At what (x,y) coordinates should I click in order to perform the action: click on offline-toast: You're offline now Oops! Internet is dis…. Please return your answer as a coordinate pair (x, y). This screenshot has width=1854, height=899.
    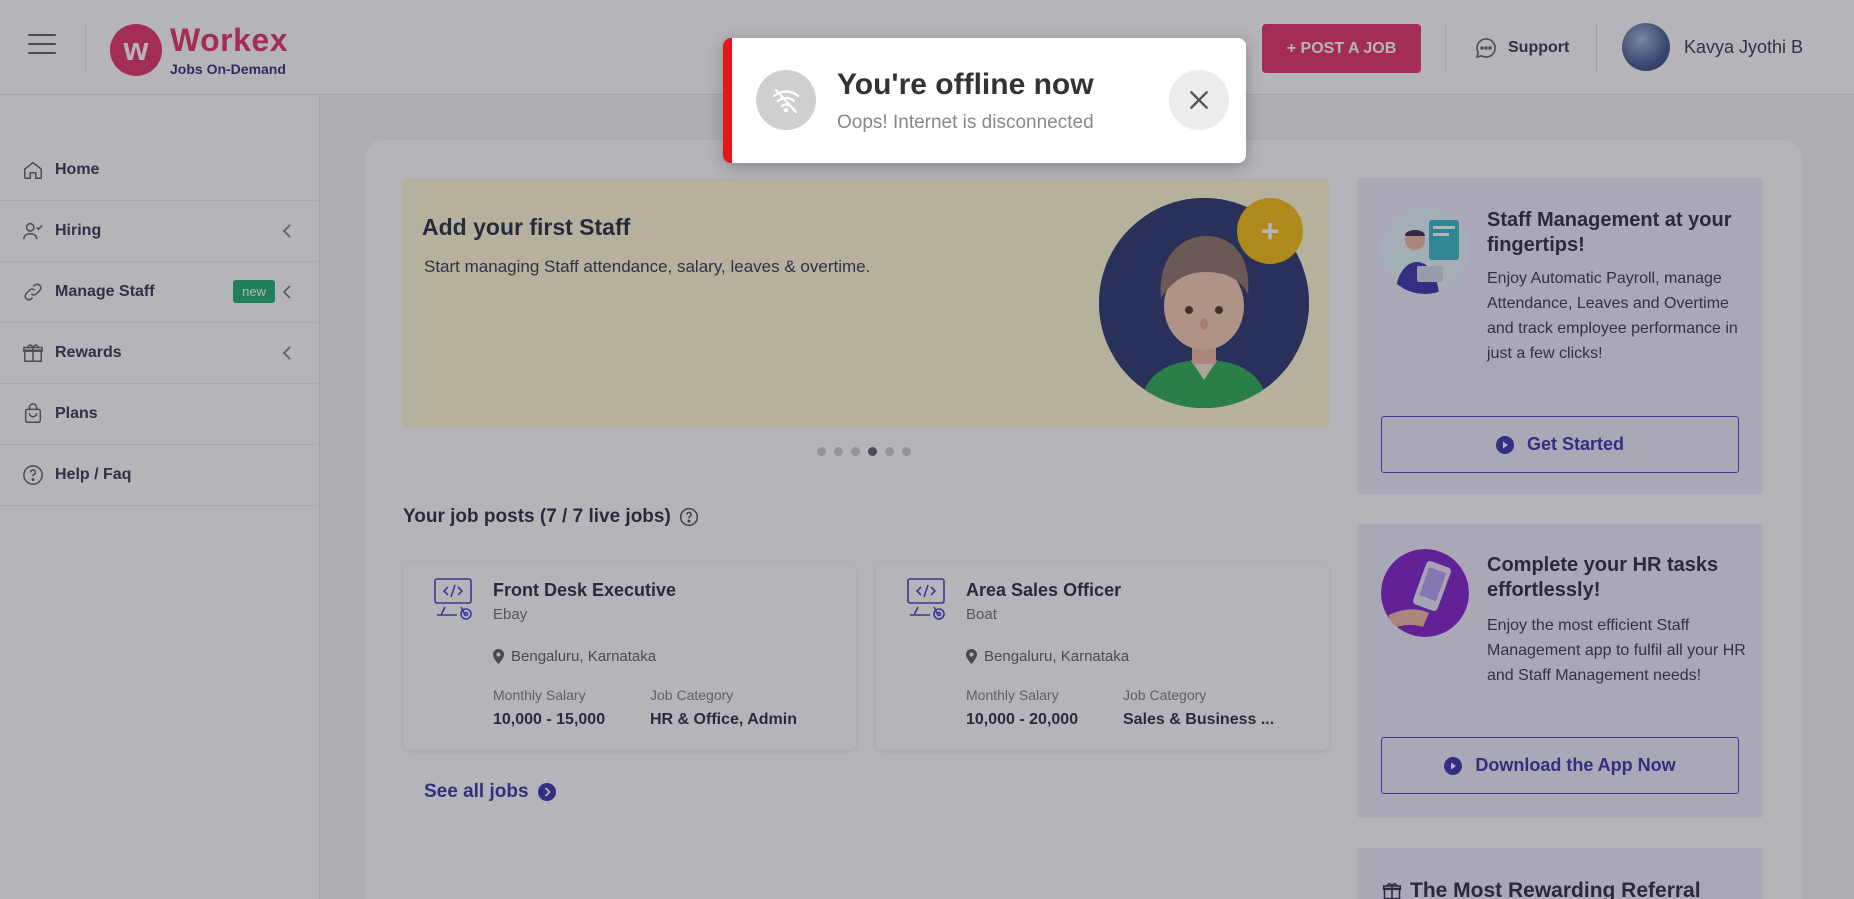
    Looking at the image, I should click on (984, 100).